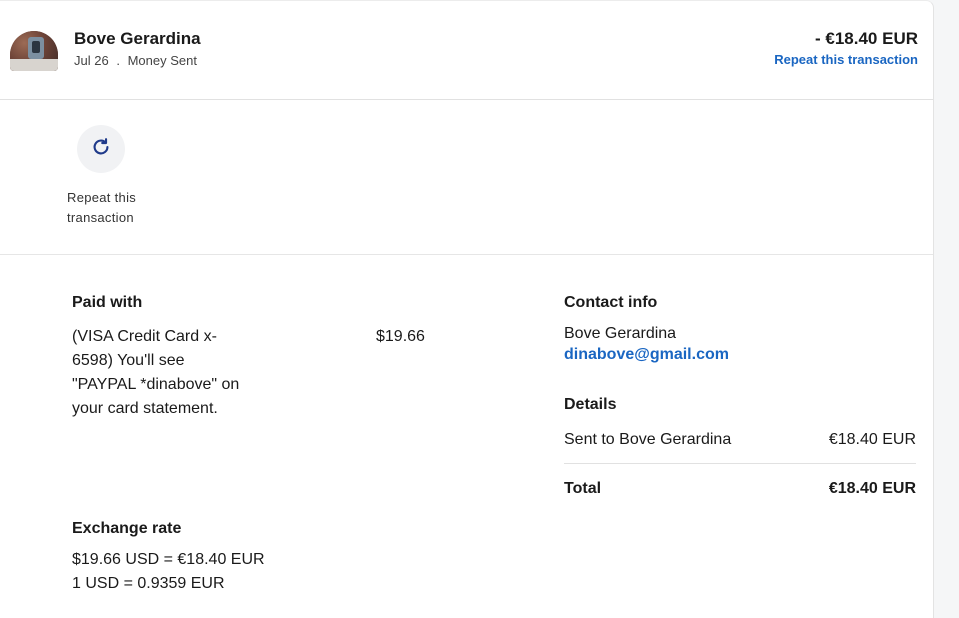 Image resolution: width=959 pixels, height=618 pixels. Describe the element at coordinates (646, 355) in the screenshot. I see `contact-email-link: dinabove@gmail.com` at that location.